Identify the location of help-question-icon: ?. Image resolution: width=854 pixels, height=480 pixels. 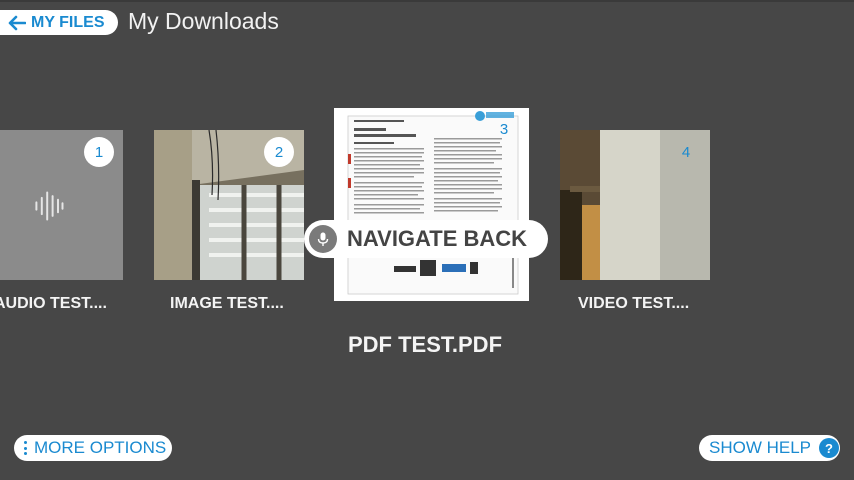
(829, 448).